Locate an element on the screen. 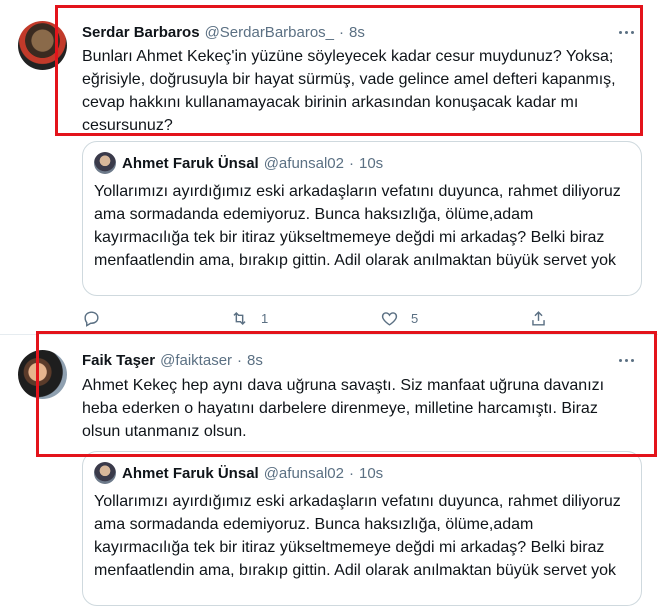 Image resolution: width=658 pixels, height=615 pixels. share-button is located at coordinates (538, 318).